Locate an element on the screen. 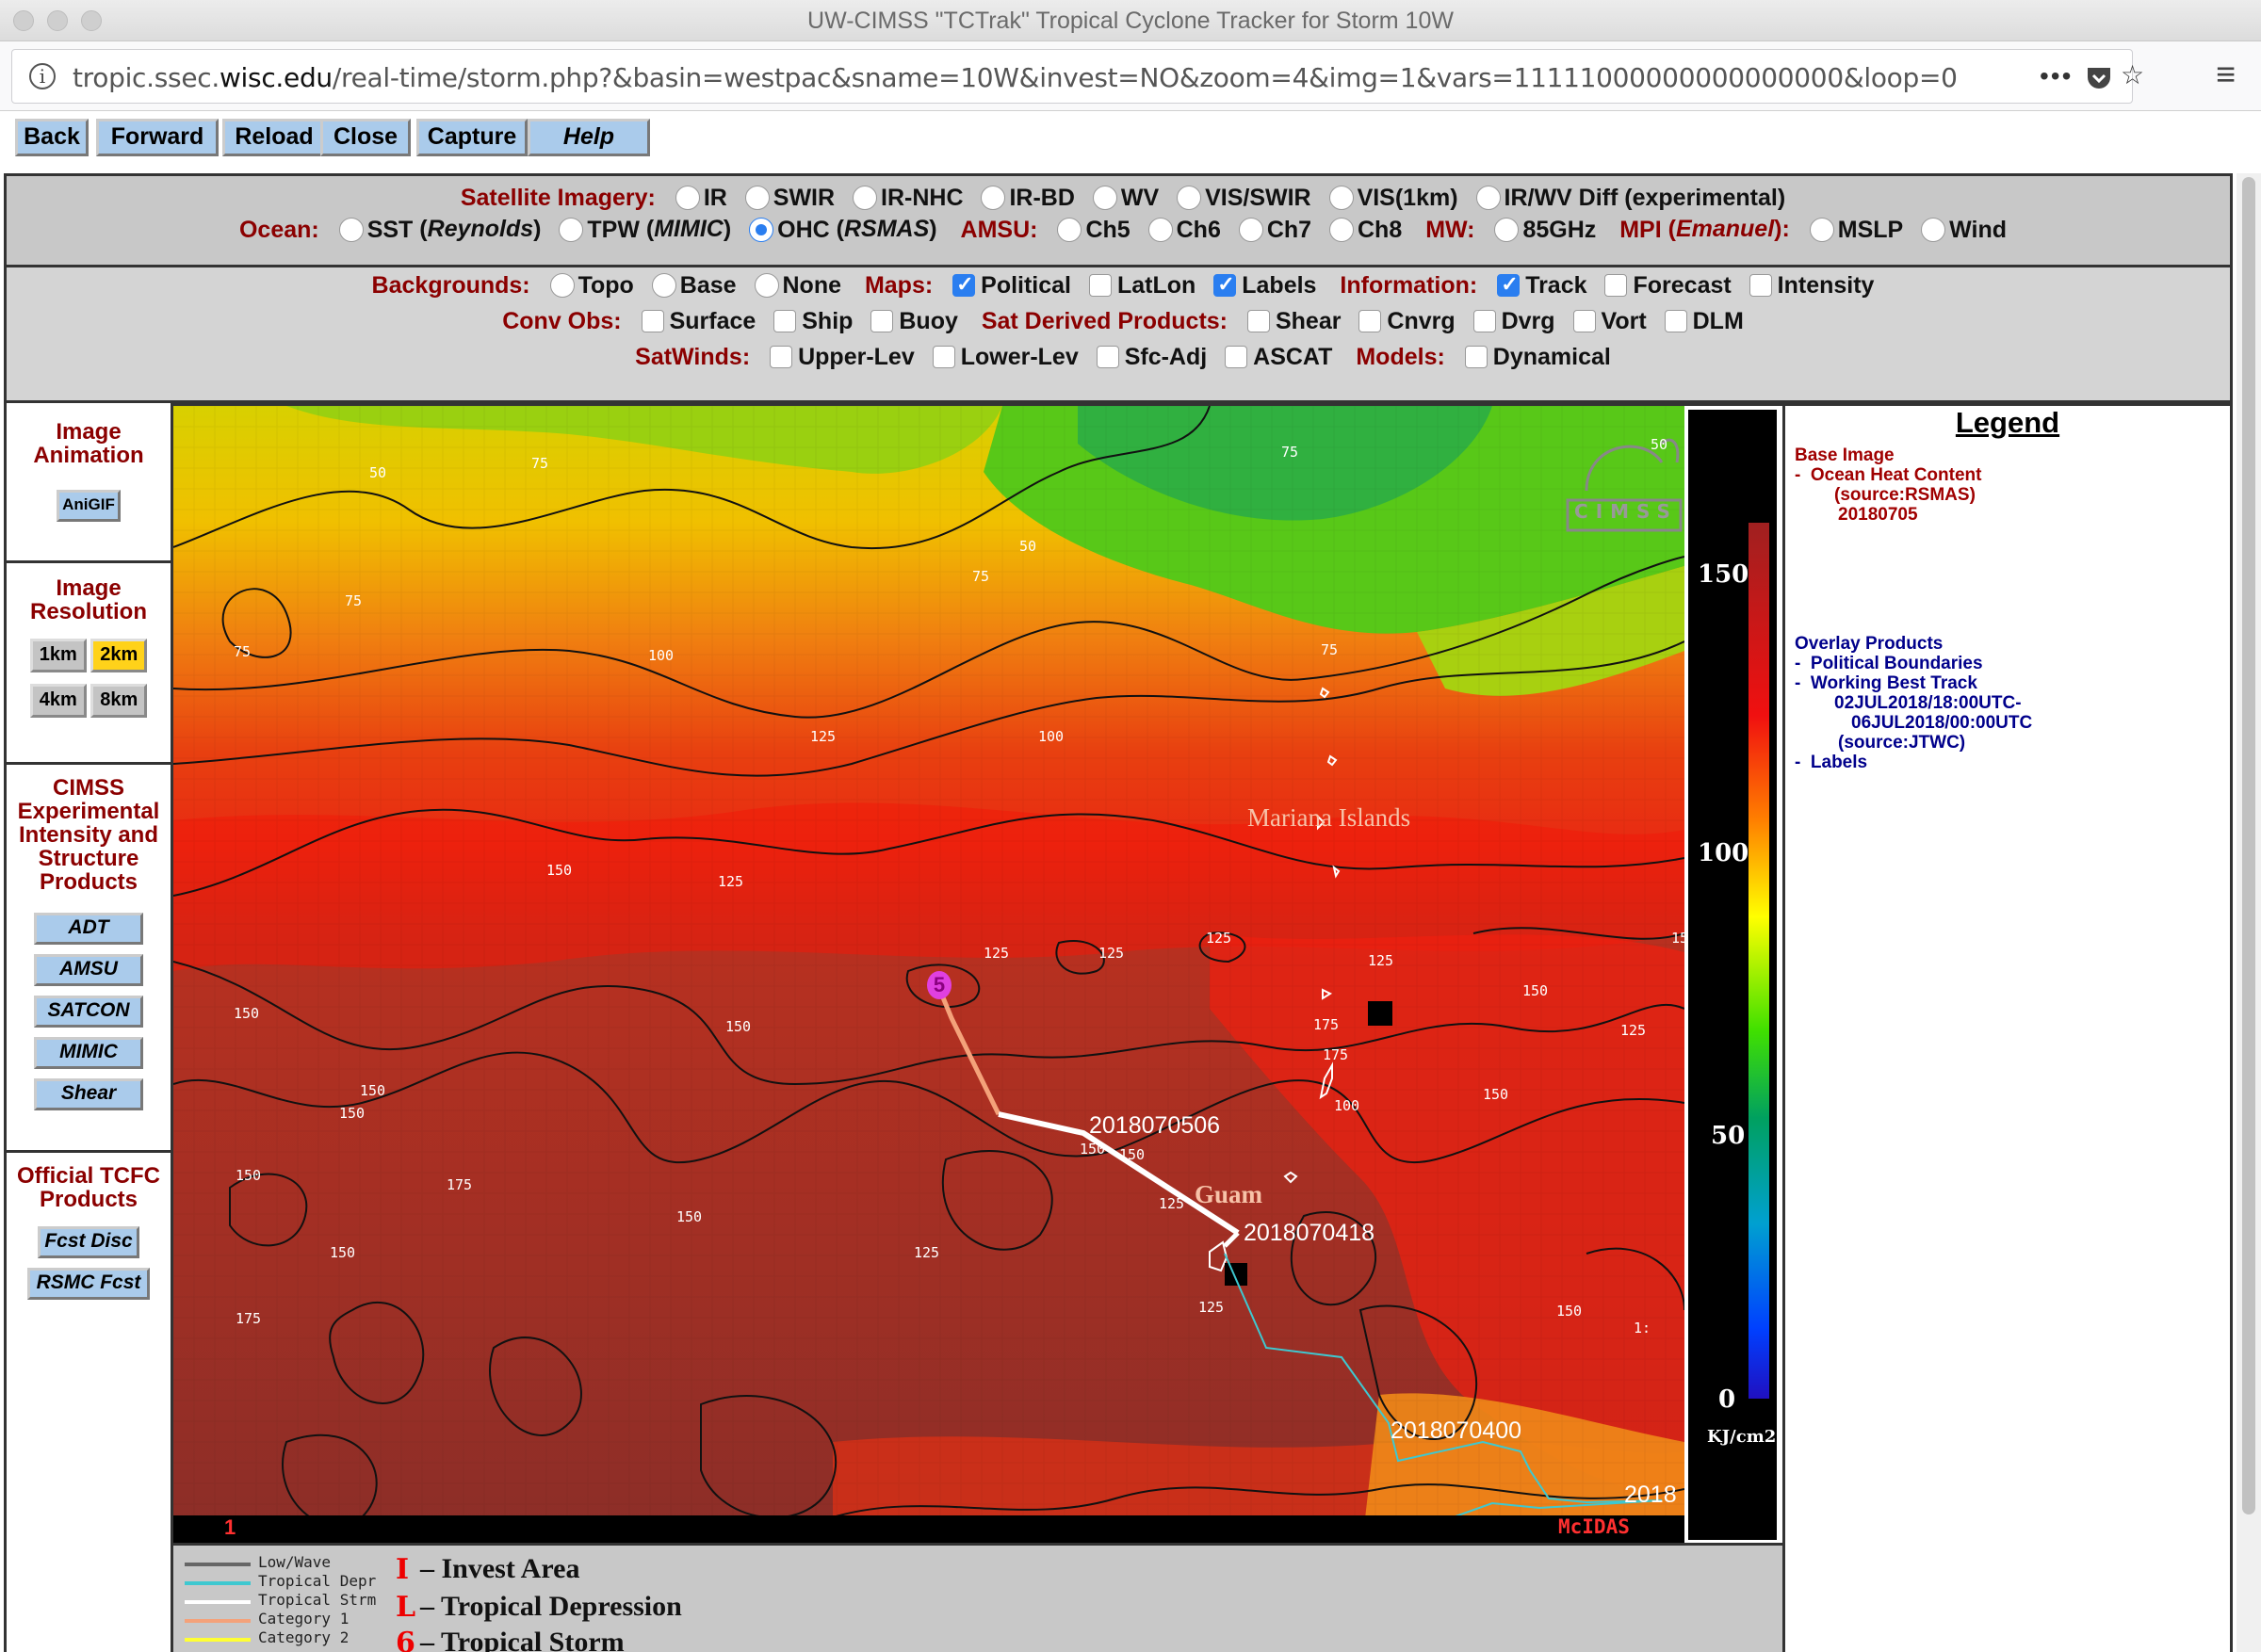 The height and width of the screenshot is (1652, 2261). pocket-icon is located at coordinates (2099, 82).